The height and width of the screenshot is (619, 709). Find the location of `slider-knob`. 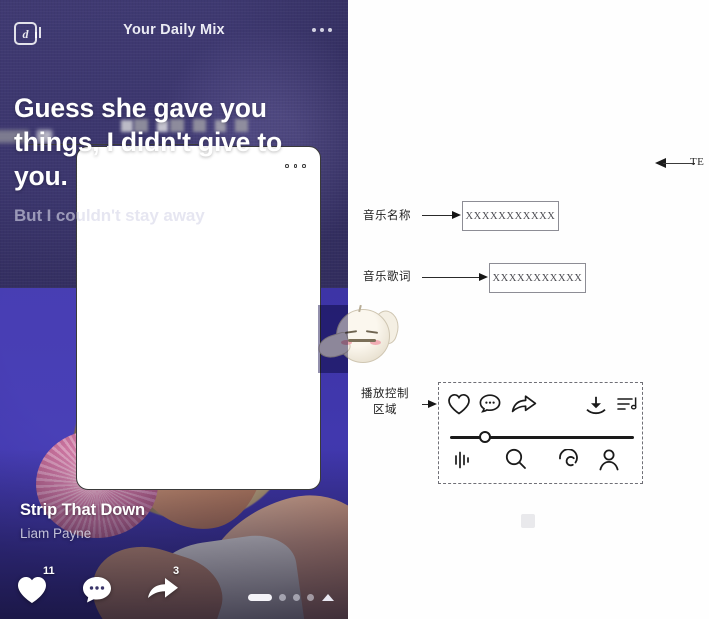

slider-knob is located at coordinates (485, 437).